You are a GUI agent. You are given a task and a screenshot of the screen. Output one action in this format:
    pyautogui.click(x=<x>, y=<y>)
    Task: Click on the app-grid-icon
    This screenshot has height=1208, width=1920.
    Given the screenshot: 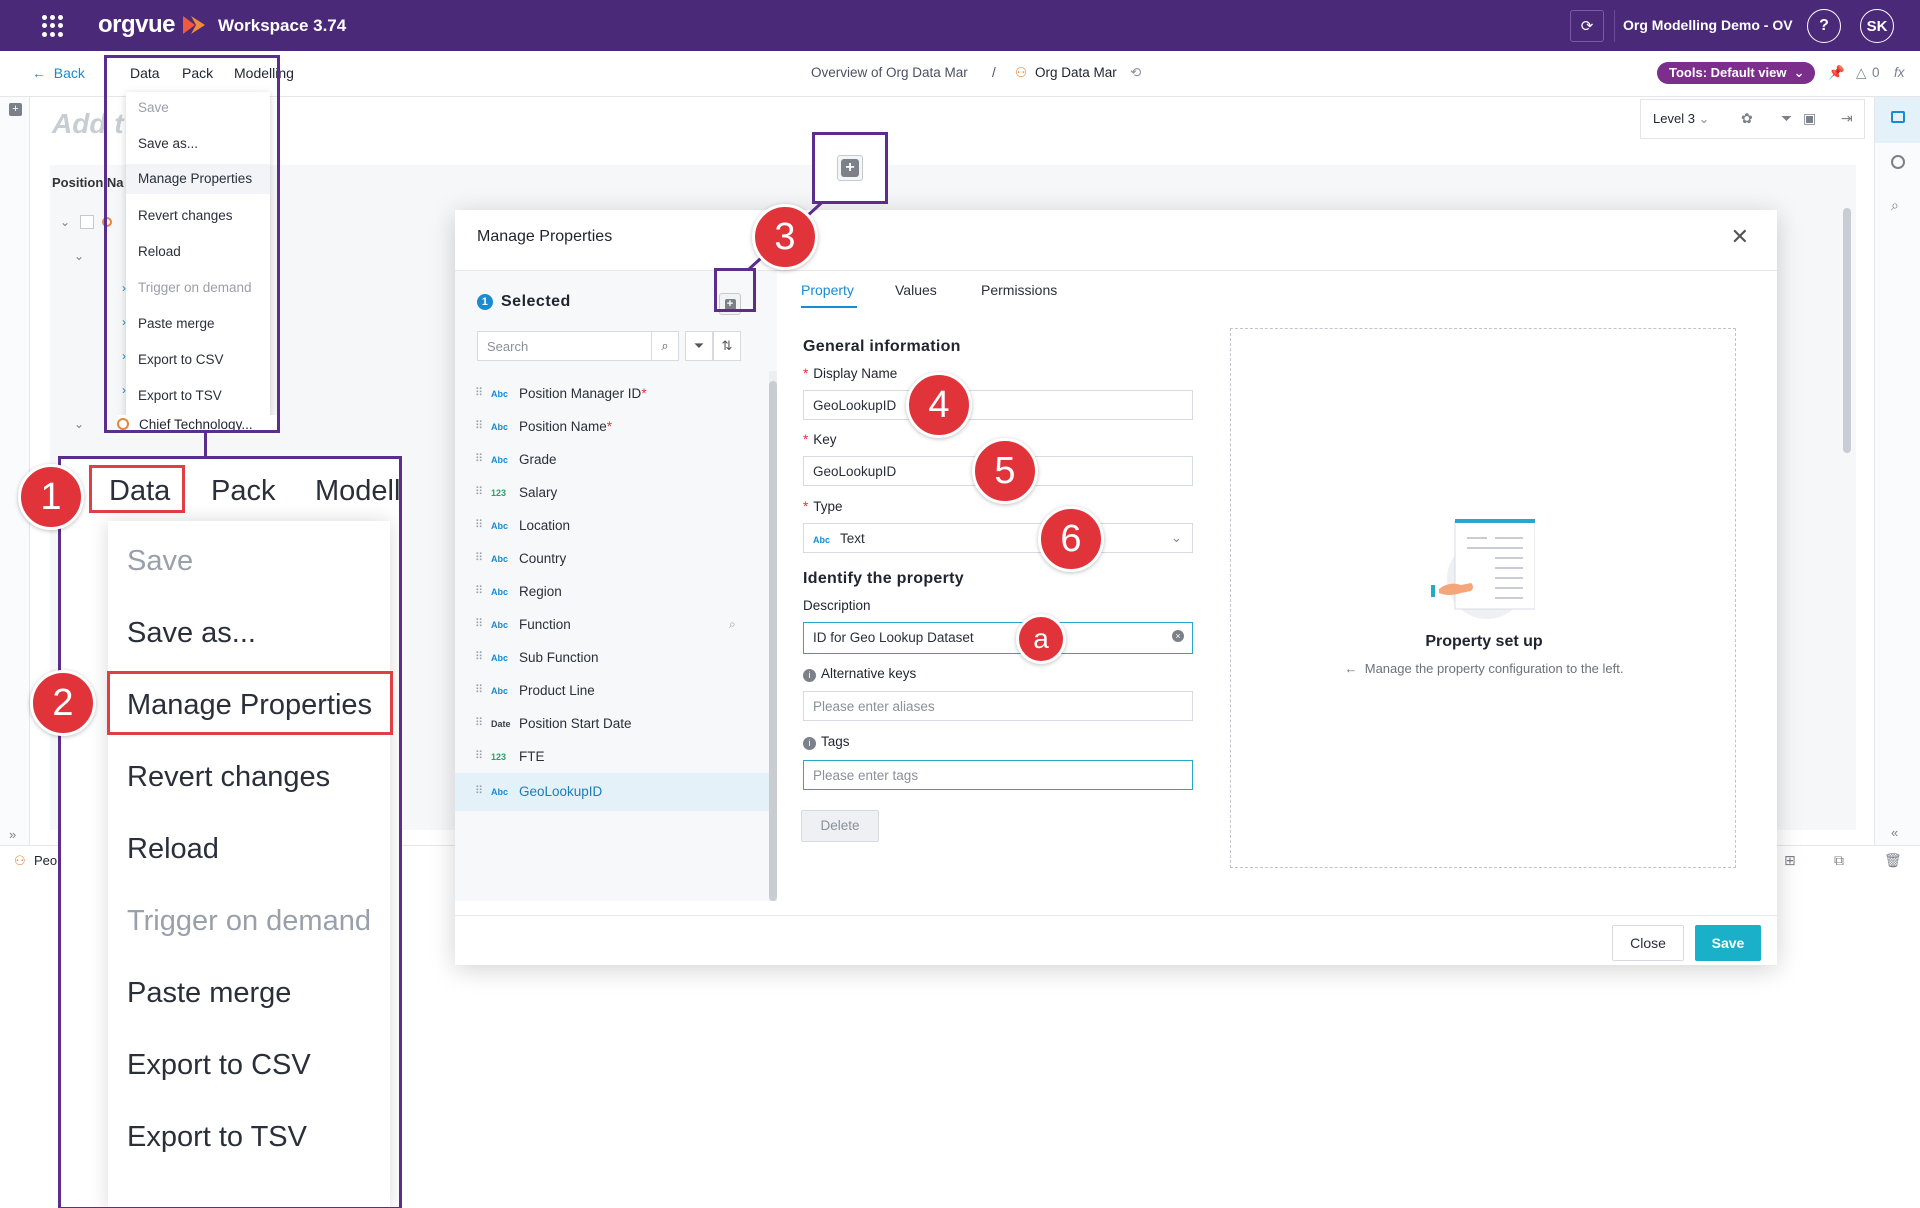 What is the action you would take?
    pyautogui.click(x=53, y=26)
    